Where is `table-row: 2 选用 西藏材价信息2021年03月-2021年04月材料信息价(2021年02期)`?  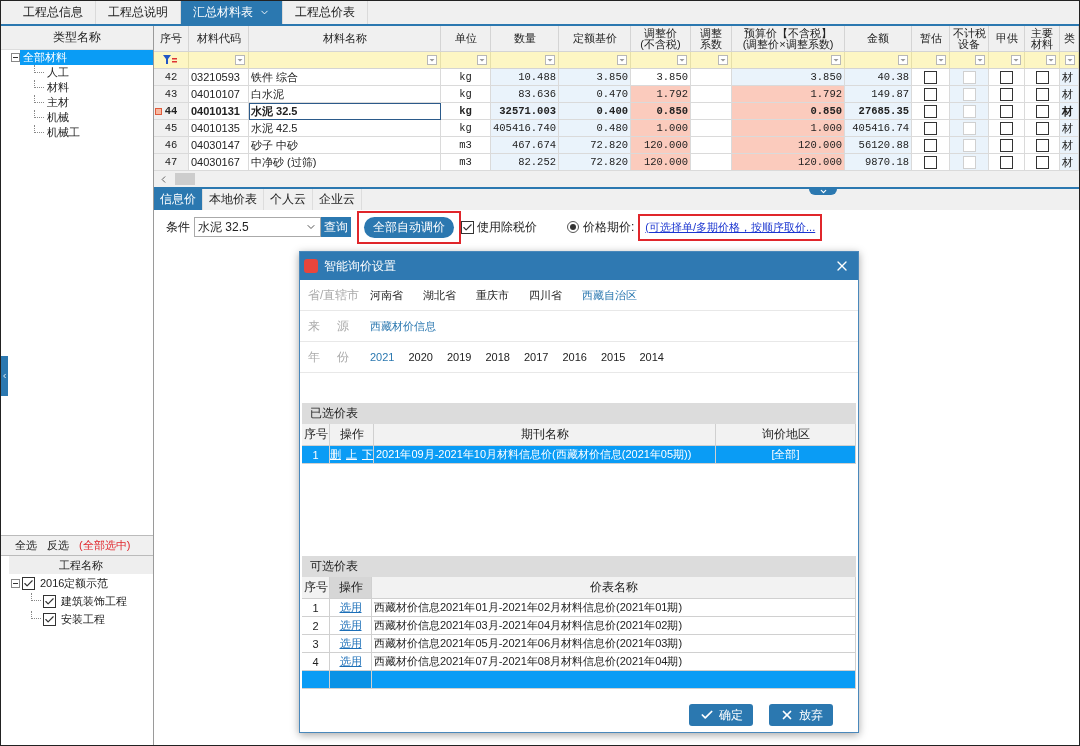 table-row: 2 选用 西藏材价信息2021年03月-2021年04月材料信息价(2021年02期) is located at coordinates (579, 626).